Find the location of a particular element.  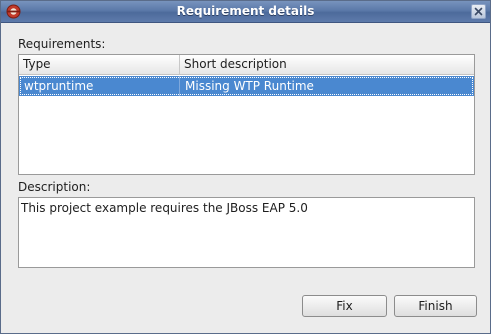

requirements-label: Requirements: is located at coordinates (62, 44).